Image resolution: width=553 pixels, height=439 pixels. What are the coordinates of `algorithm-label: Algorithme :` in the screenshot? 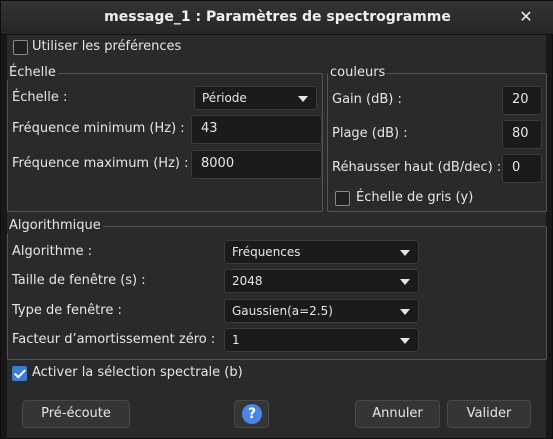 It's located at (52, 251).